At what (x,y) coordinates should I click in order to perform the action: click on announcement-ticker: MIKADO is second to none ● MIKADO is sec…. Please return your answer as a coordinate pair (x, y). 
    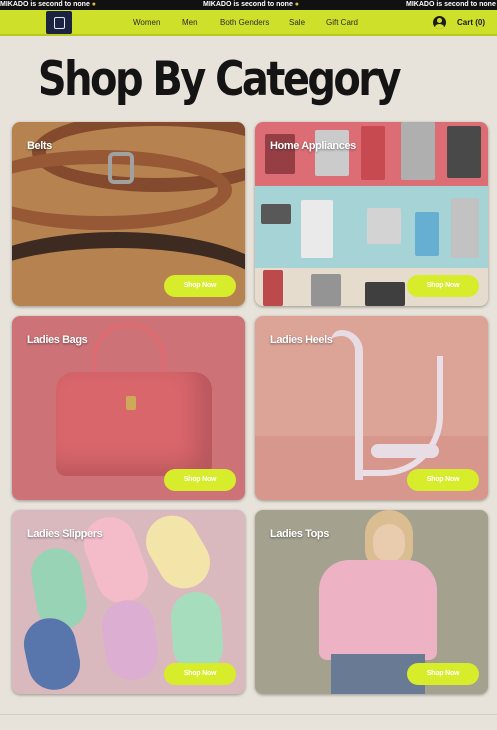
    Looking at the image, I should click on (248, 5).